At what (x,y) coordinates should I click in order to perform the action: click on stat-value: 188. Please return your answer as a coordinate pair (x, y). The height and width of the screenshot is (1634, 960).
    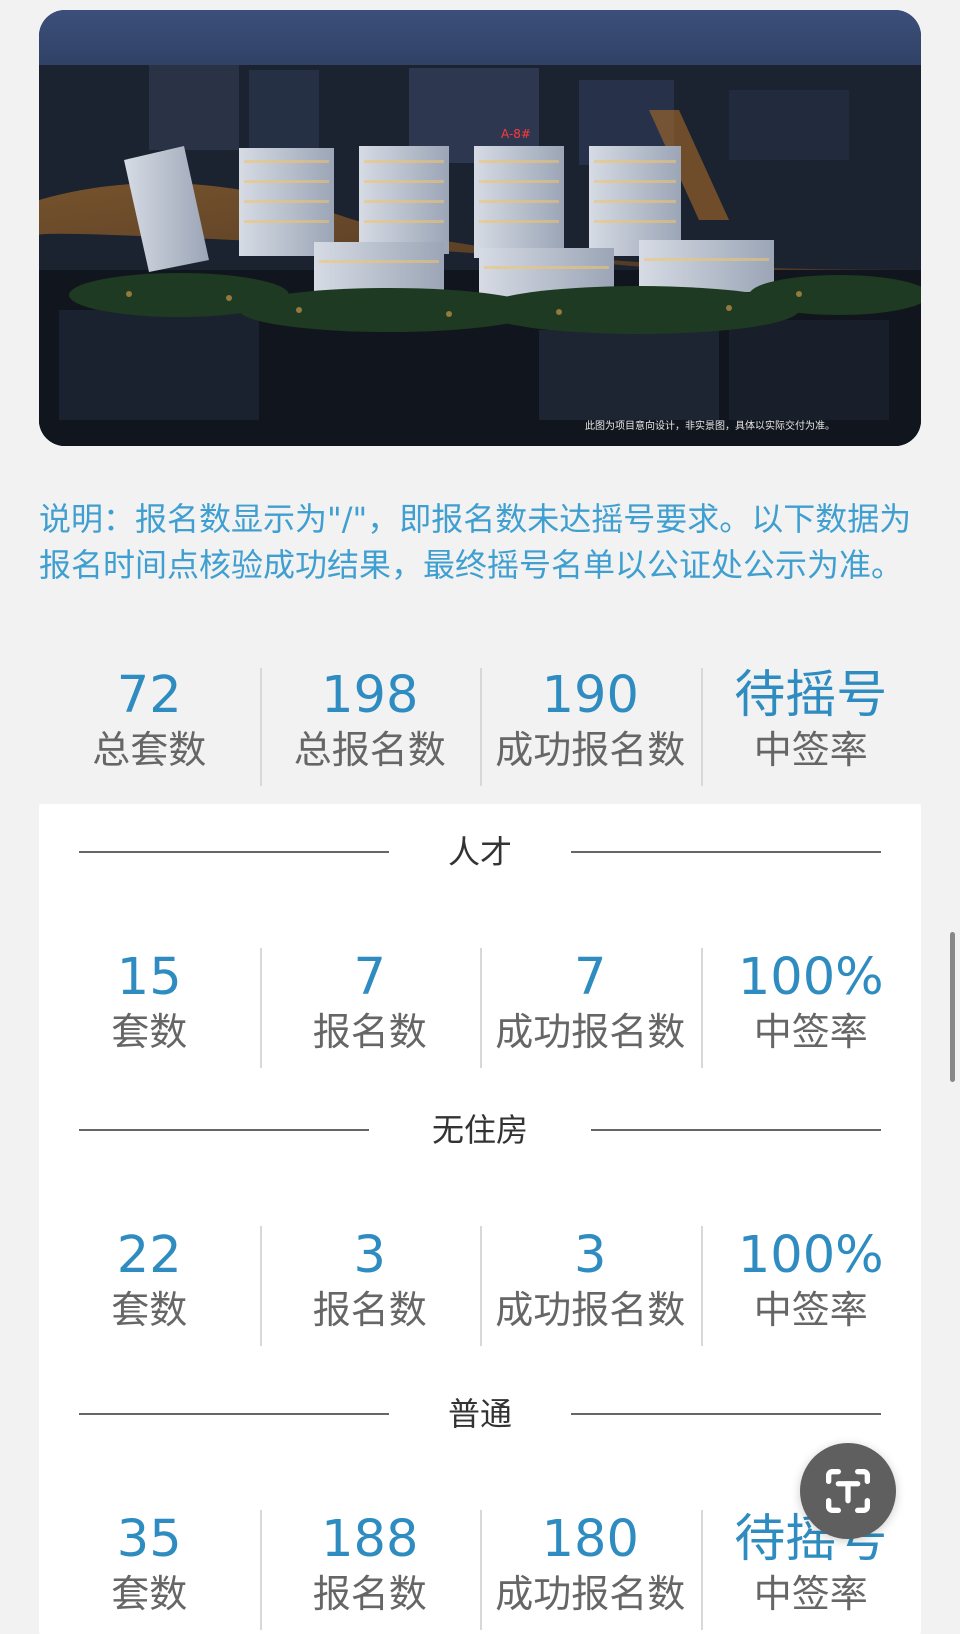
    Looking at the image, I should click on (370, 1539).